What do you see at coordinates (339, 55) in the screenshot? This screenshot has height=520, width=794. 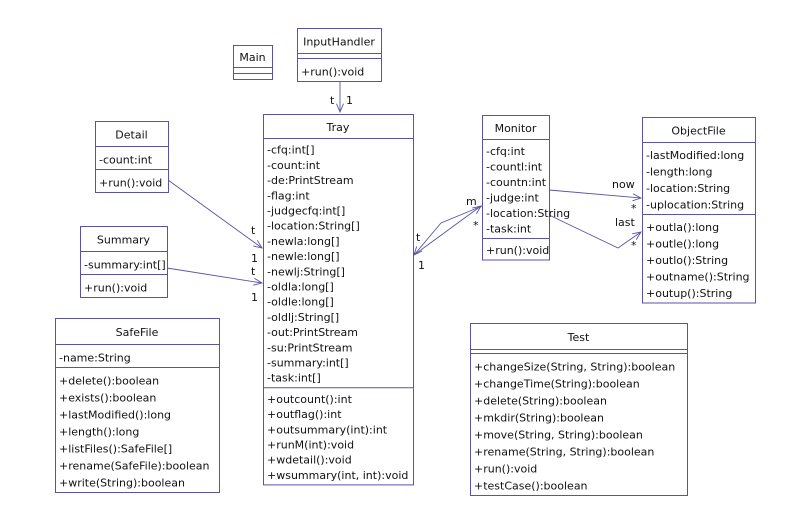 I see `class-inputhandler: InputHandler +run():void` at bounding box center [339, 55].